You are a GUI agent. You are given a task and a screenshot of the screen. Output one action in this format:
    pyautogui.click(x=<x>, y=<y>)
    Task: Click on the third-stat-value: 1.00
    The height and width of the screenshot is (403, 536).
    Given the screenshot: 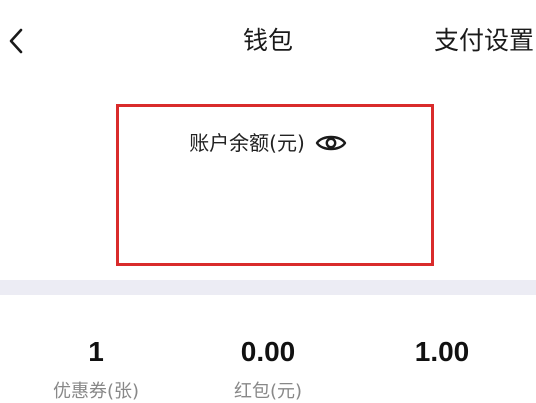 What is the action you would take?
    pyautogui.click(x=442, y=351)
    